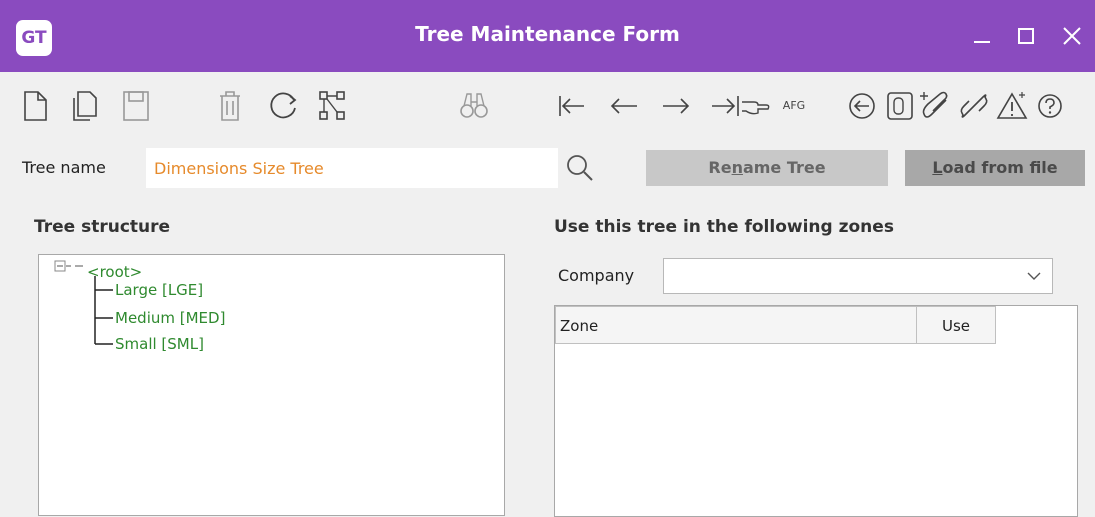 Image resolution: width=1095 pixels, height=517 pixels. I want to click on alert-icon, so click(1012, 105).